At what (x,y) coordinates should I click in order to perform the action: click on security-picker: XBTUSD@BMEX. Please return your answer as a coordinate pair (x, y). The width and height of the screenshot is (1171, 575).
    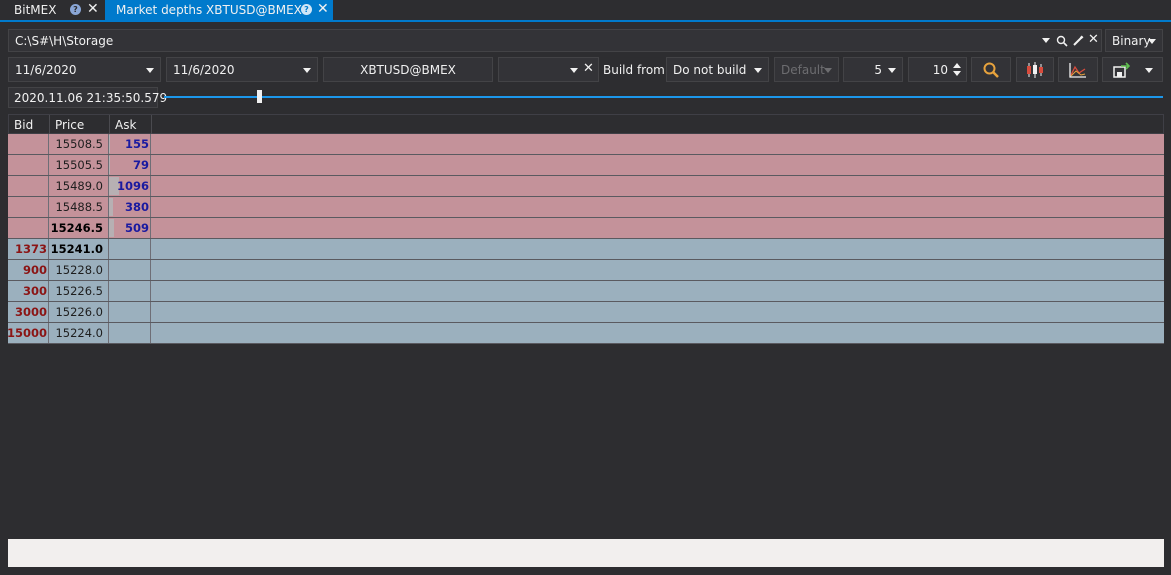
    Looking at the image, I should click on (408, 69).